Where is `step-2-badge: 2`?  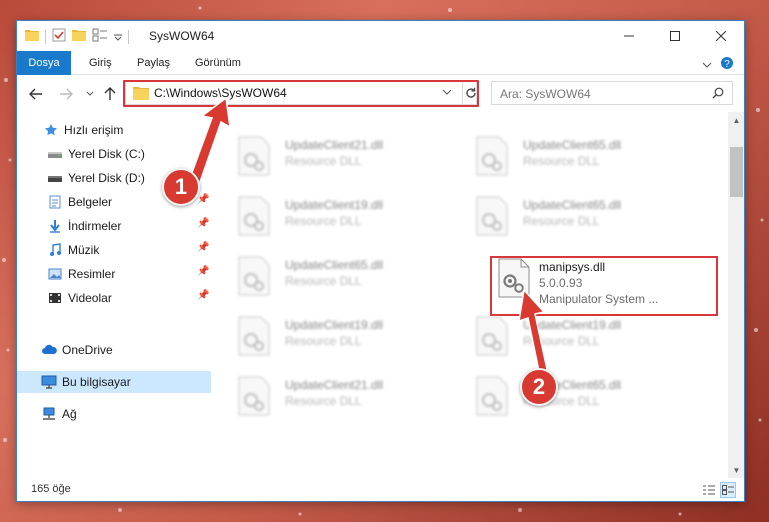 step-2-badge: 2 is located at coordinates (539, 387).